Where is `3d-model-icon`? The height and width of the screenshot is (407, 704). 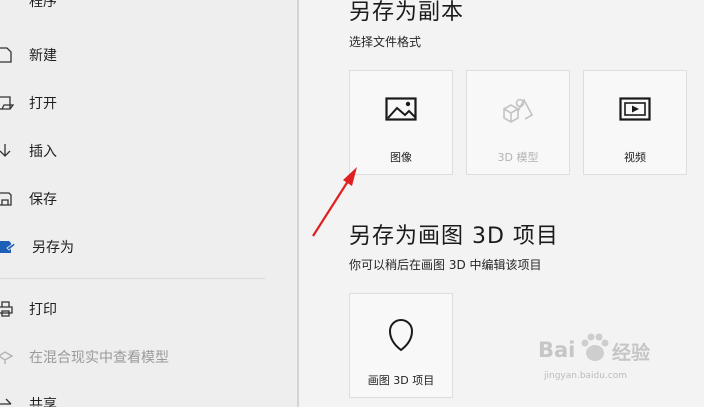
3d-model-icon is located at coordinates (518, 111).